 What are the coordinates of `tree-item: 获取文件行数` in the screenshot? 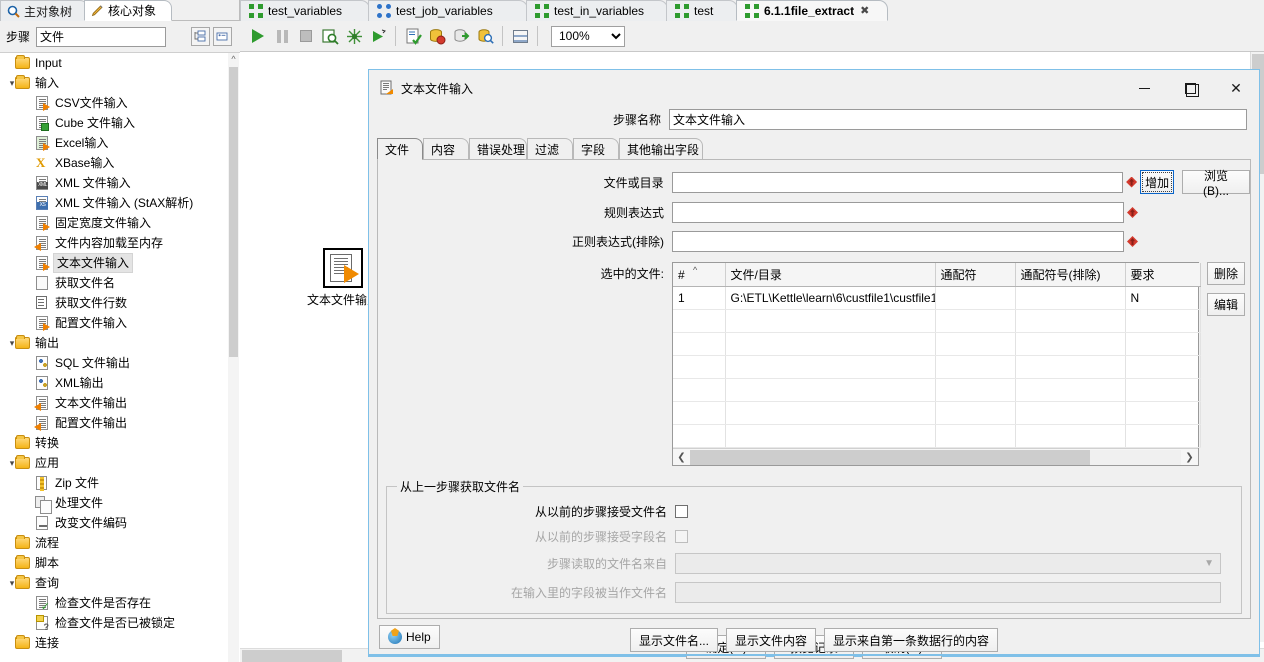 It's located at (120, 303).